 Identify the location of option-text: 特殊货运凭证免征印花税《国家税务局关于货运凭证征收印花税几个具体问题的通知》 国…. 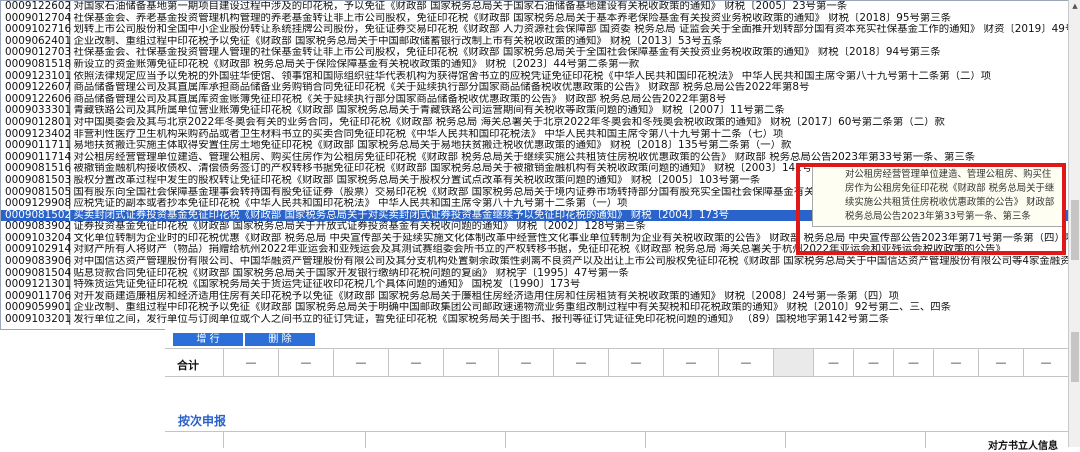
(327, 285).